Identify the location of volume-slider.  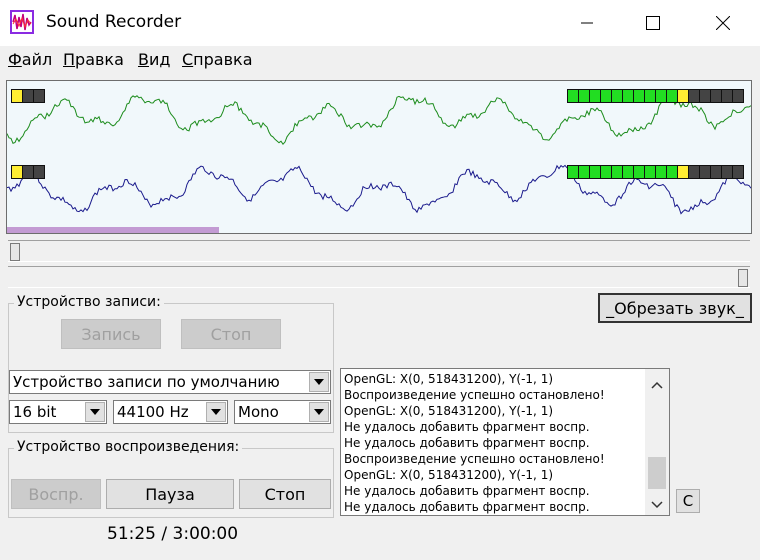
(379, 277).